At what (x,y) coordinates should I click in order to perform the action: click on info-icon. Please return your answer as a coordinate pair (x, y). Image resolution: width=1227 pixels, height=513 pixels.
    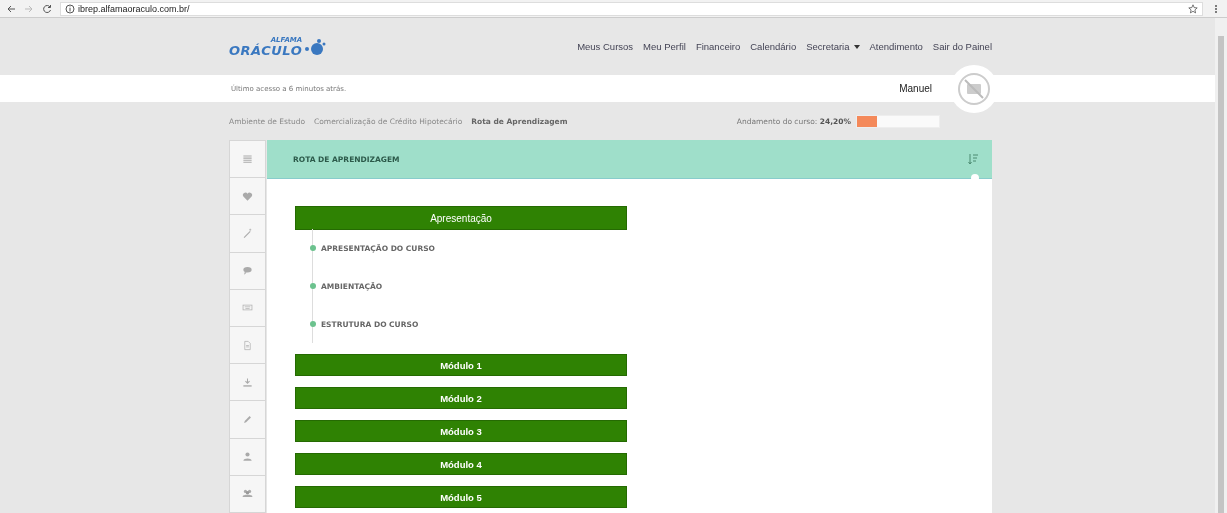
    Looking at the image, I should click on (70, 8).